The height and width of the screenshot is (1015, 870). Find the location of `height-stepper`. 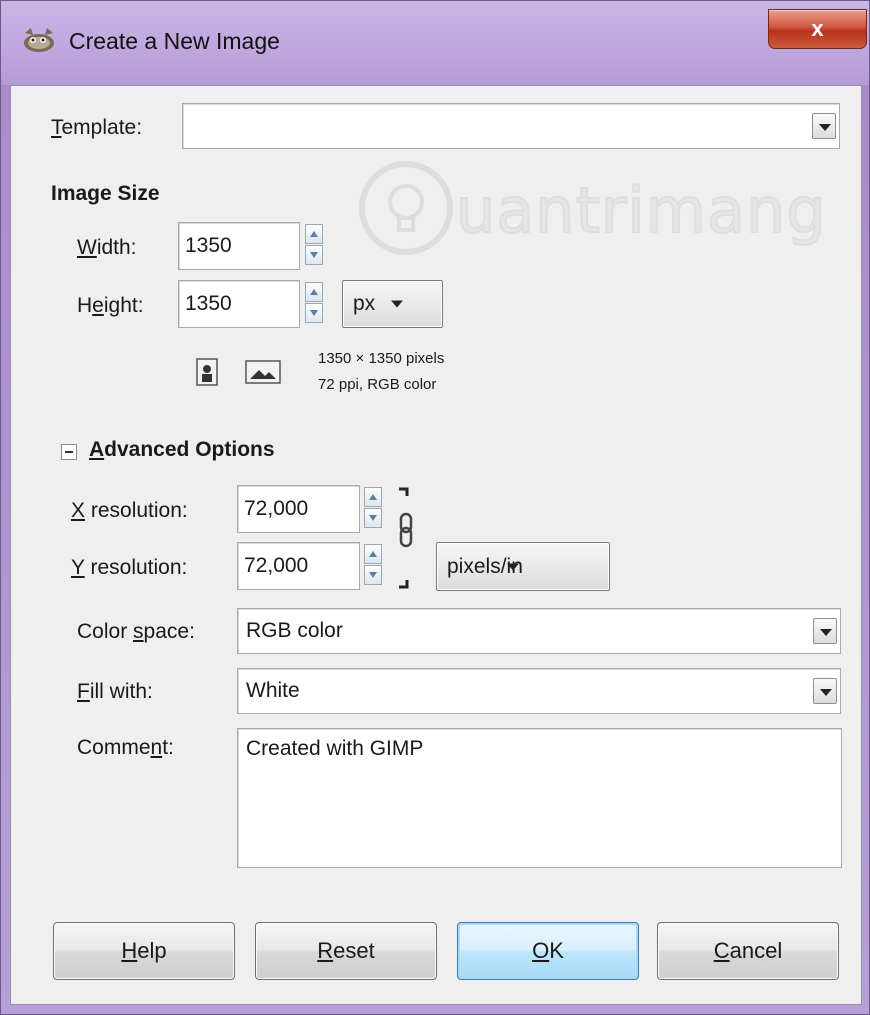

height-stepper is located at coordinates (314, 303).